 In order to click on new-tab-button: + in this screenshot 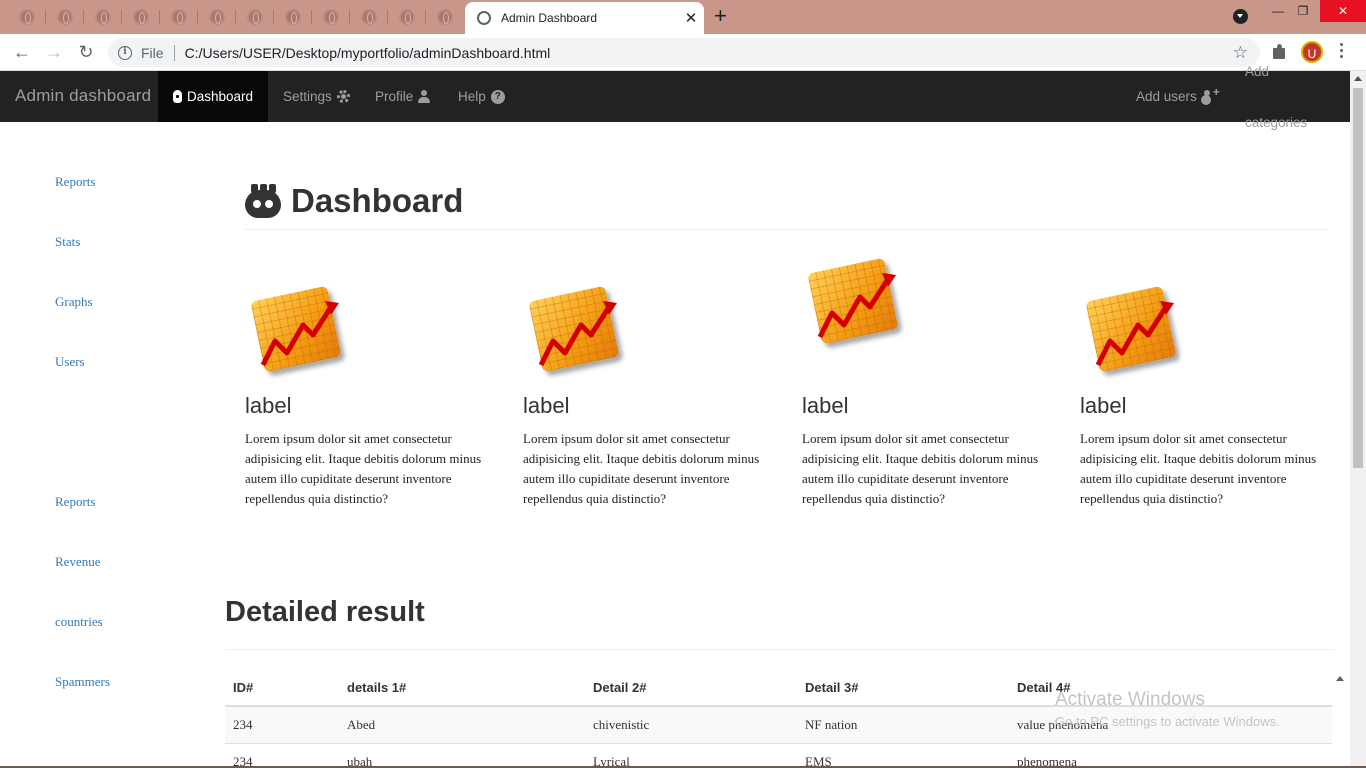, I will do `click(720, 16)`.